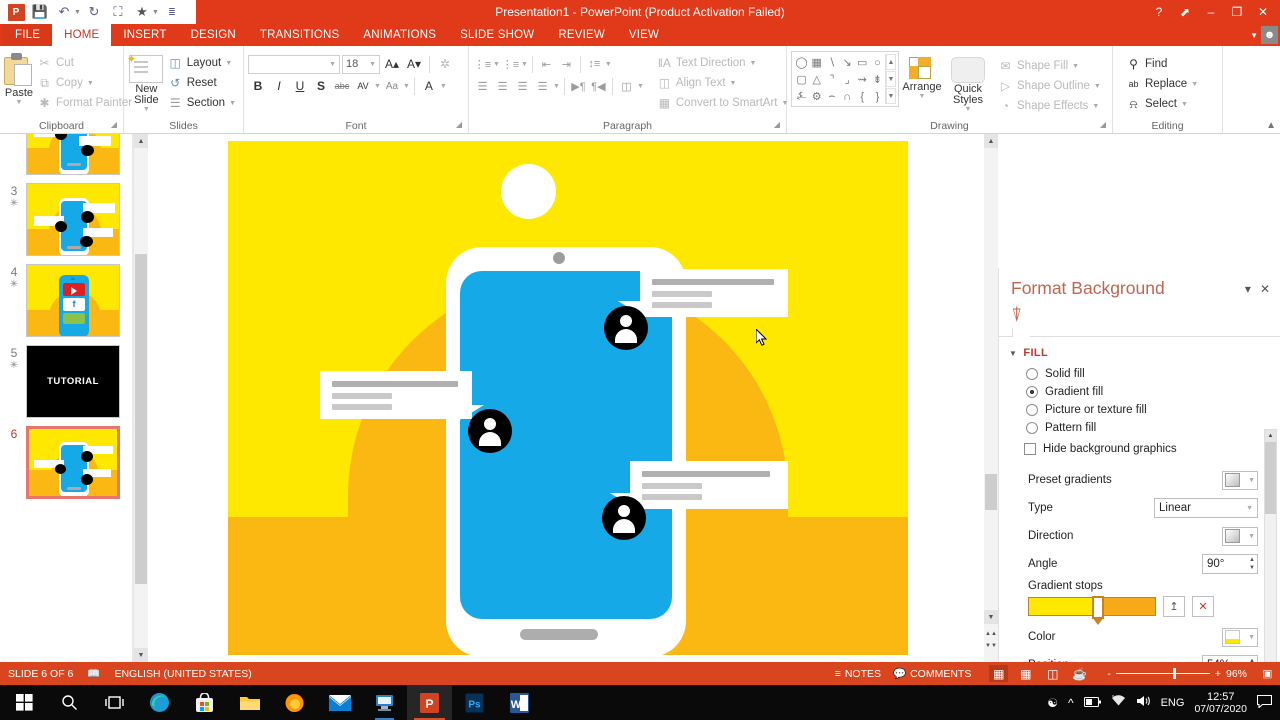  Describe the element at coordinates (890, 79) in the screenshot. I see `shapes-scrollbar: ▲ ▼ ▼` at that location.